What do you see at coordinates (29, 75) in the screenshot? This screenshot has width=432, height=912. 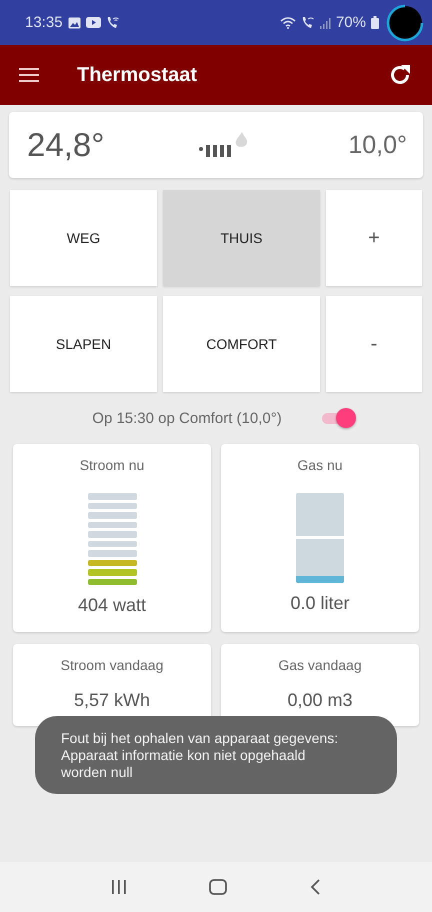 I see `menu-icon` at bounding box center [29, 75].